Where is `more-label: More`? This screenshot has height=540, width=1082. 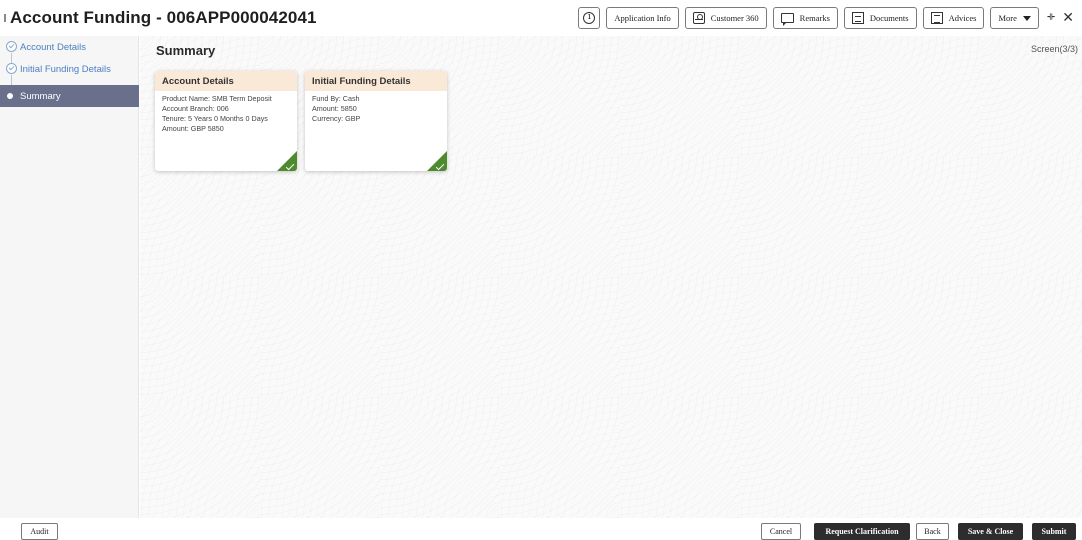
more-label: More is located at coordinates (1007, 18).